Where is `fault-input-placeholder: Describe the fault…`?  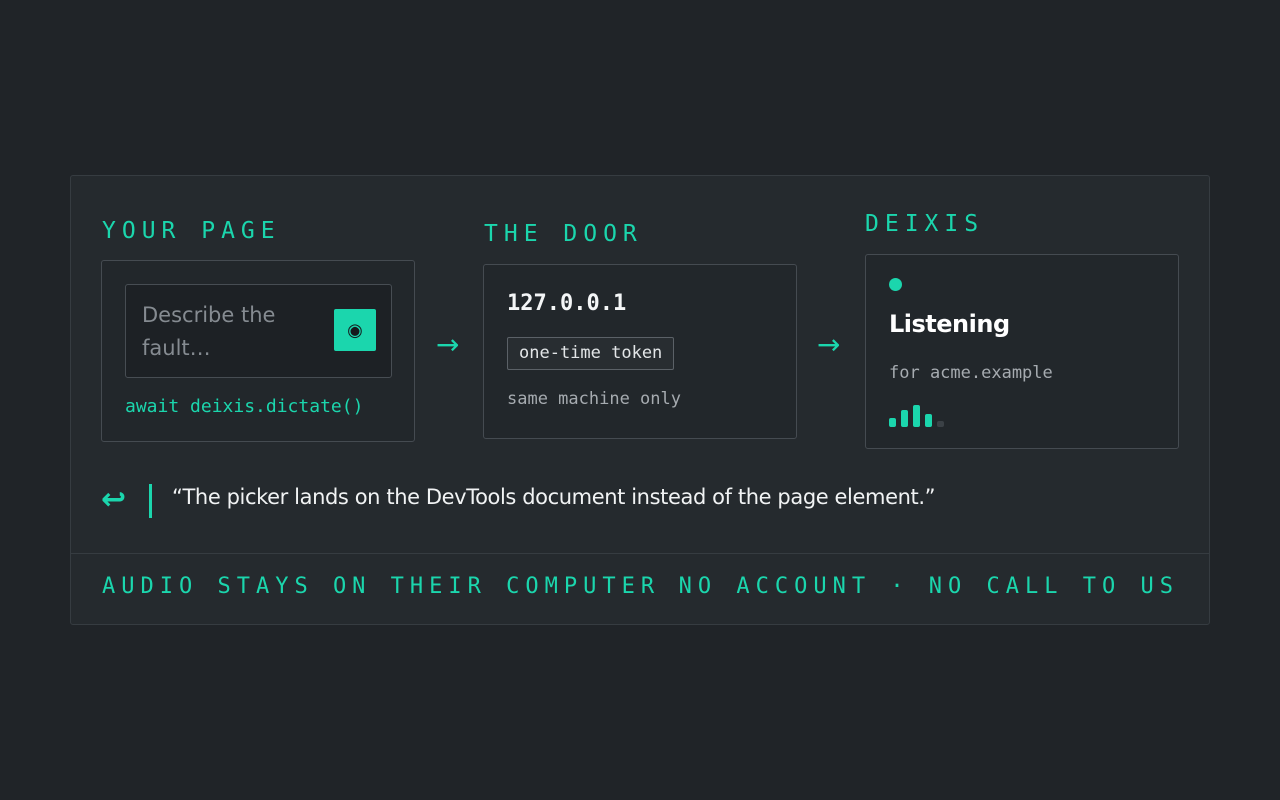
fault-input-placeholder: Describe the fault… is located at coordinates (209, 331).